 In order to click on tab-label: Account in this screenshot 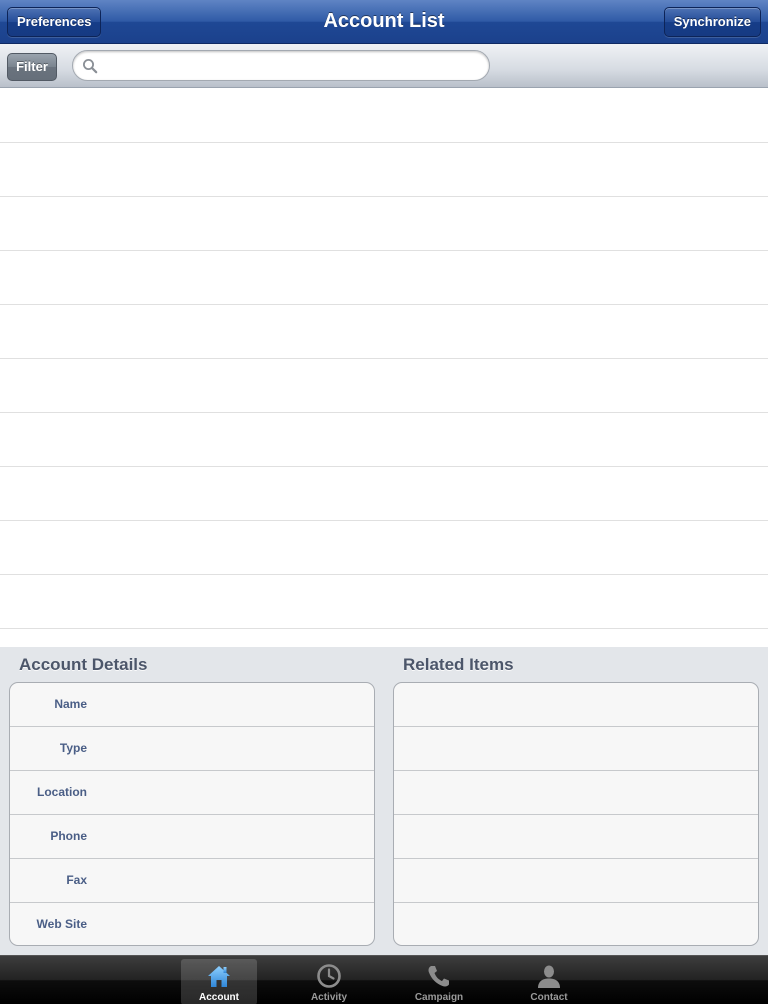, I will do `click(219, 997)`.